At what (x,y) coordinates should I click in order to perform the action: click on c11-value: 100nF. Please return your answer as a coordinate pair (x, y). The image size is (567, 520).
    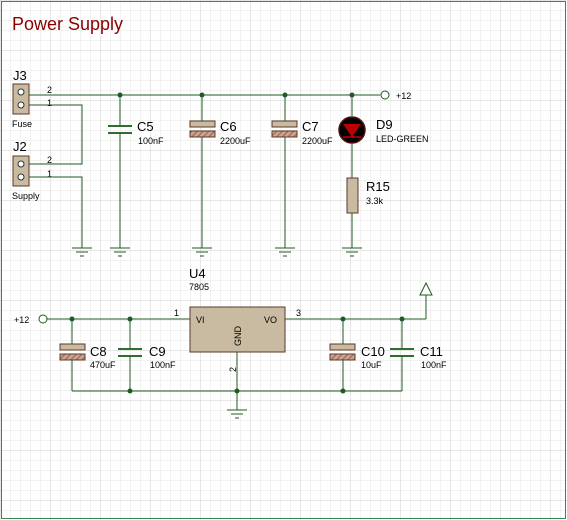
    Looking at the image, I should click on (434, 365).